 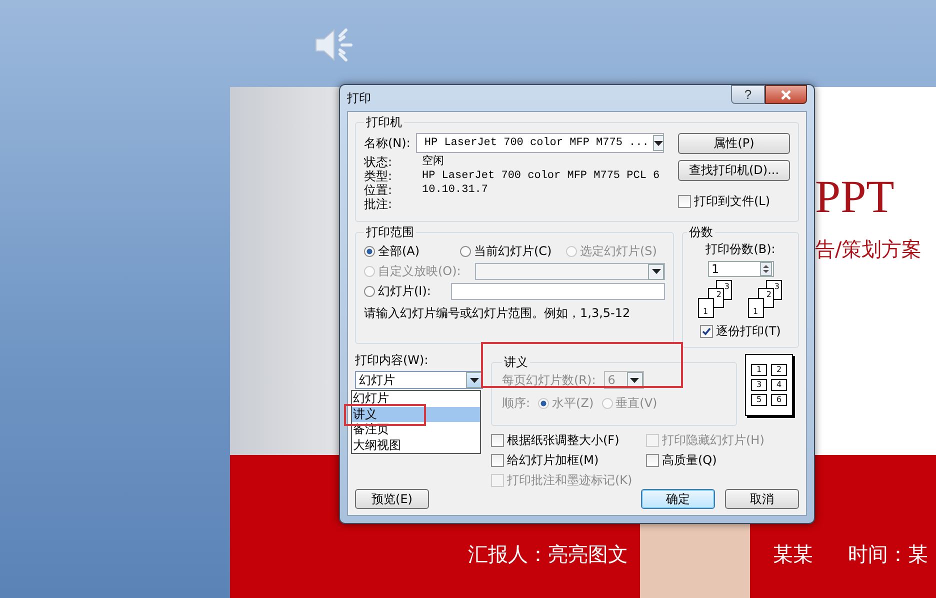 I want to click on close-button, so click(x=786, y=94).